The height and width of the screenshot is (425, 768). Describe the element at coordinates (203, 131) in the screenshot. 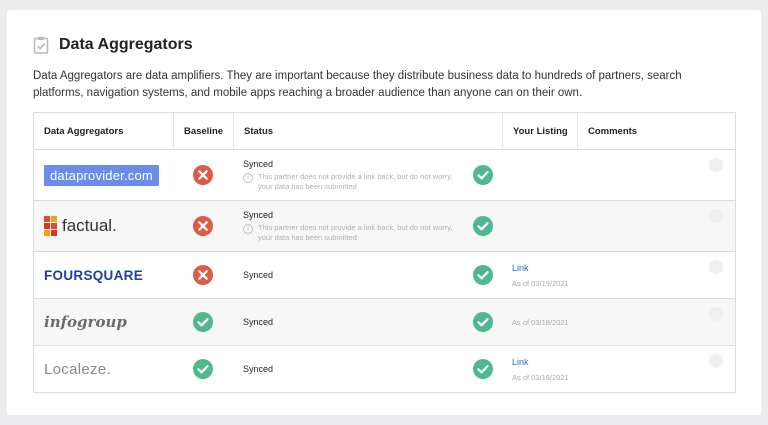

I see `header-baseline: Baseline` at that location.